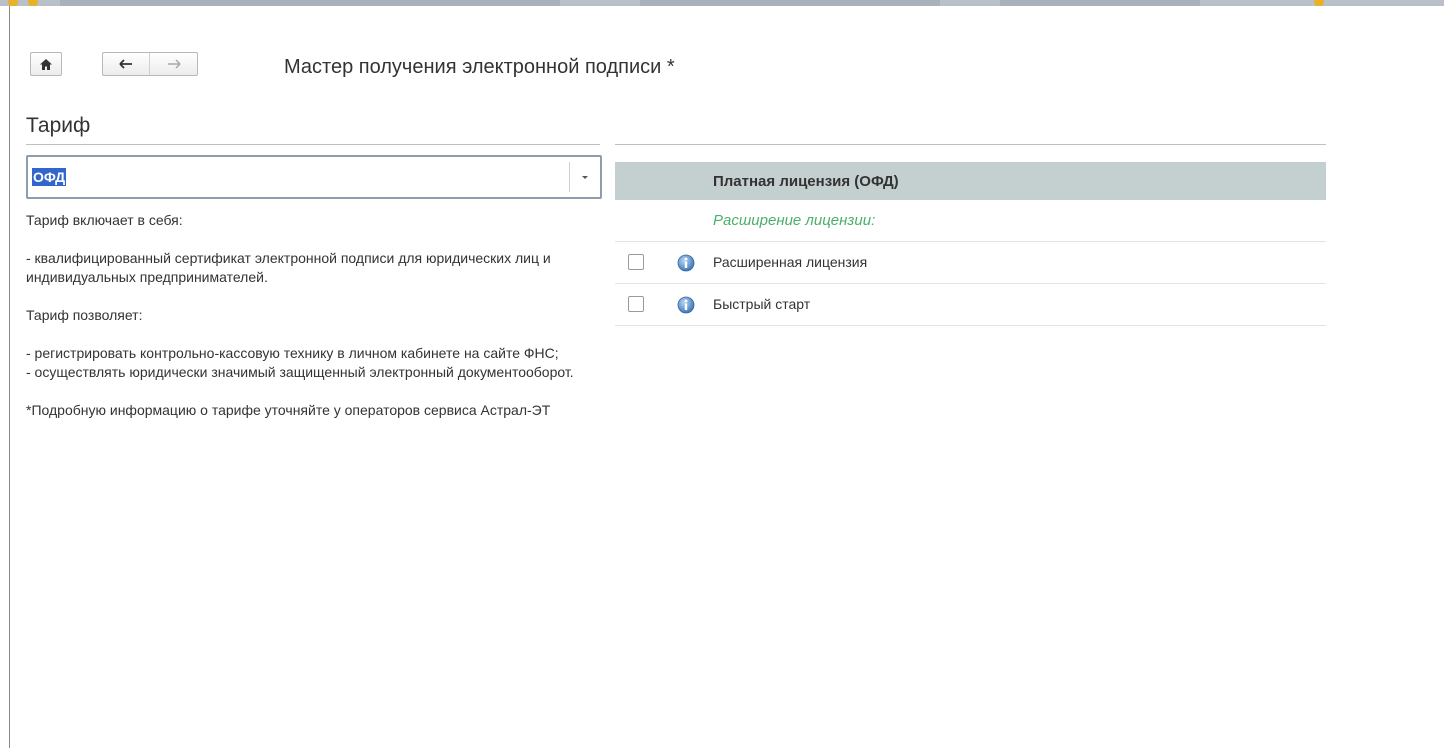 This screenshot has width=1444, height=748. I want to click on arrow-left-icon, so click(125, 64).